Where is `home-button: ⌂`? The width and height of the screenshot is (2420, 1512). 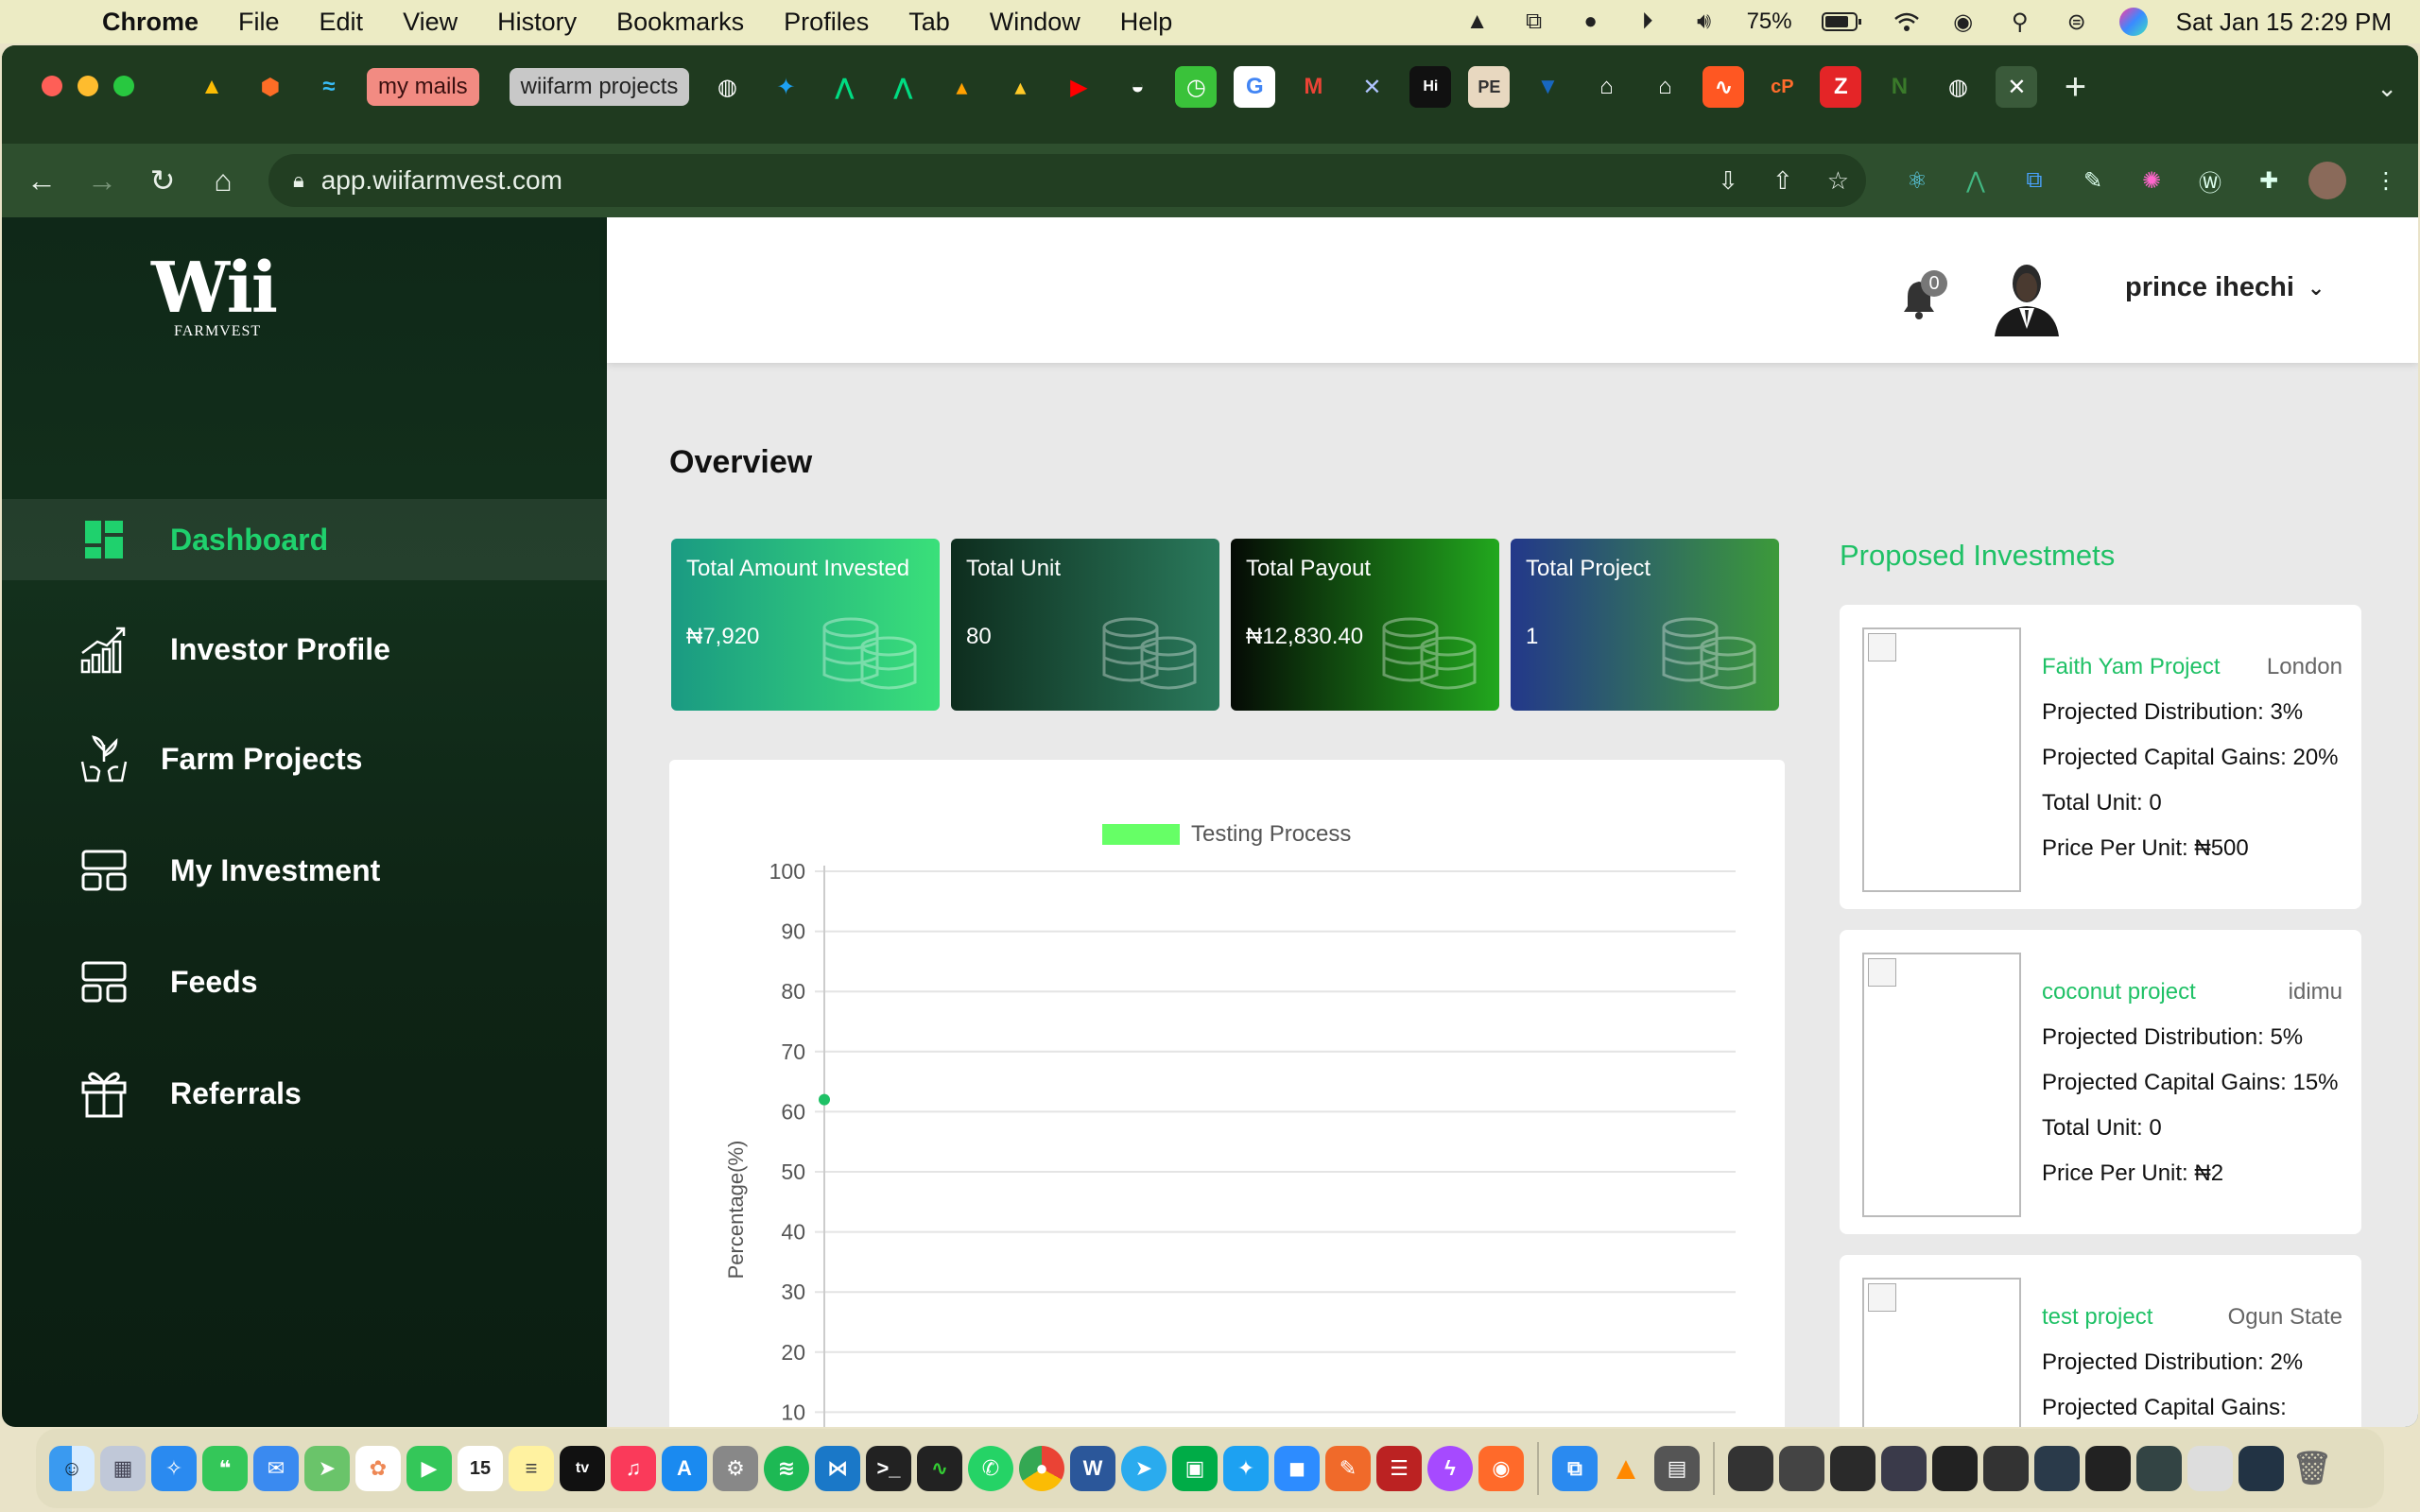 home-button: ⌂ is located at coordinates (223, 180).